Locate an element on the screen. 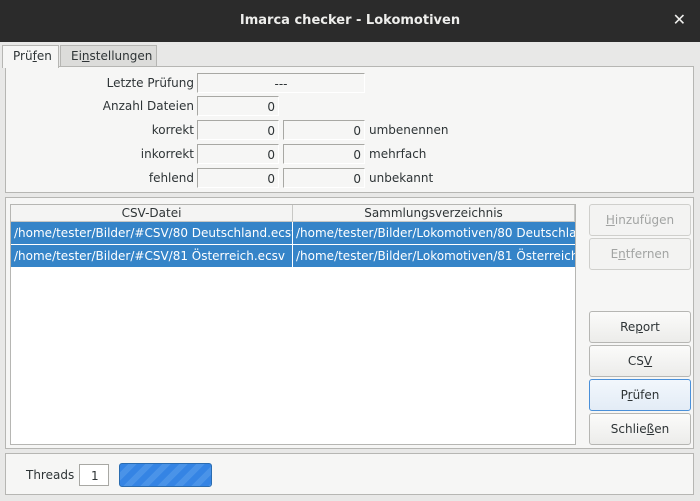  multiple-label: mehrfach is located at coordinates (398, 154).